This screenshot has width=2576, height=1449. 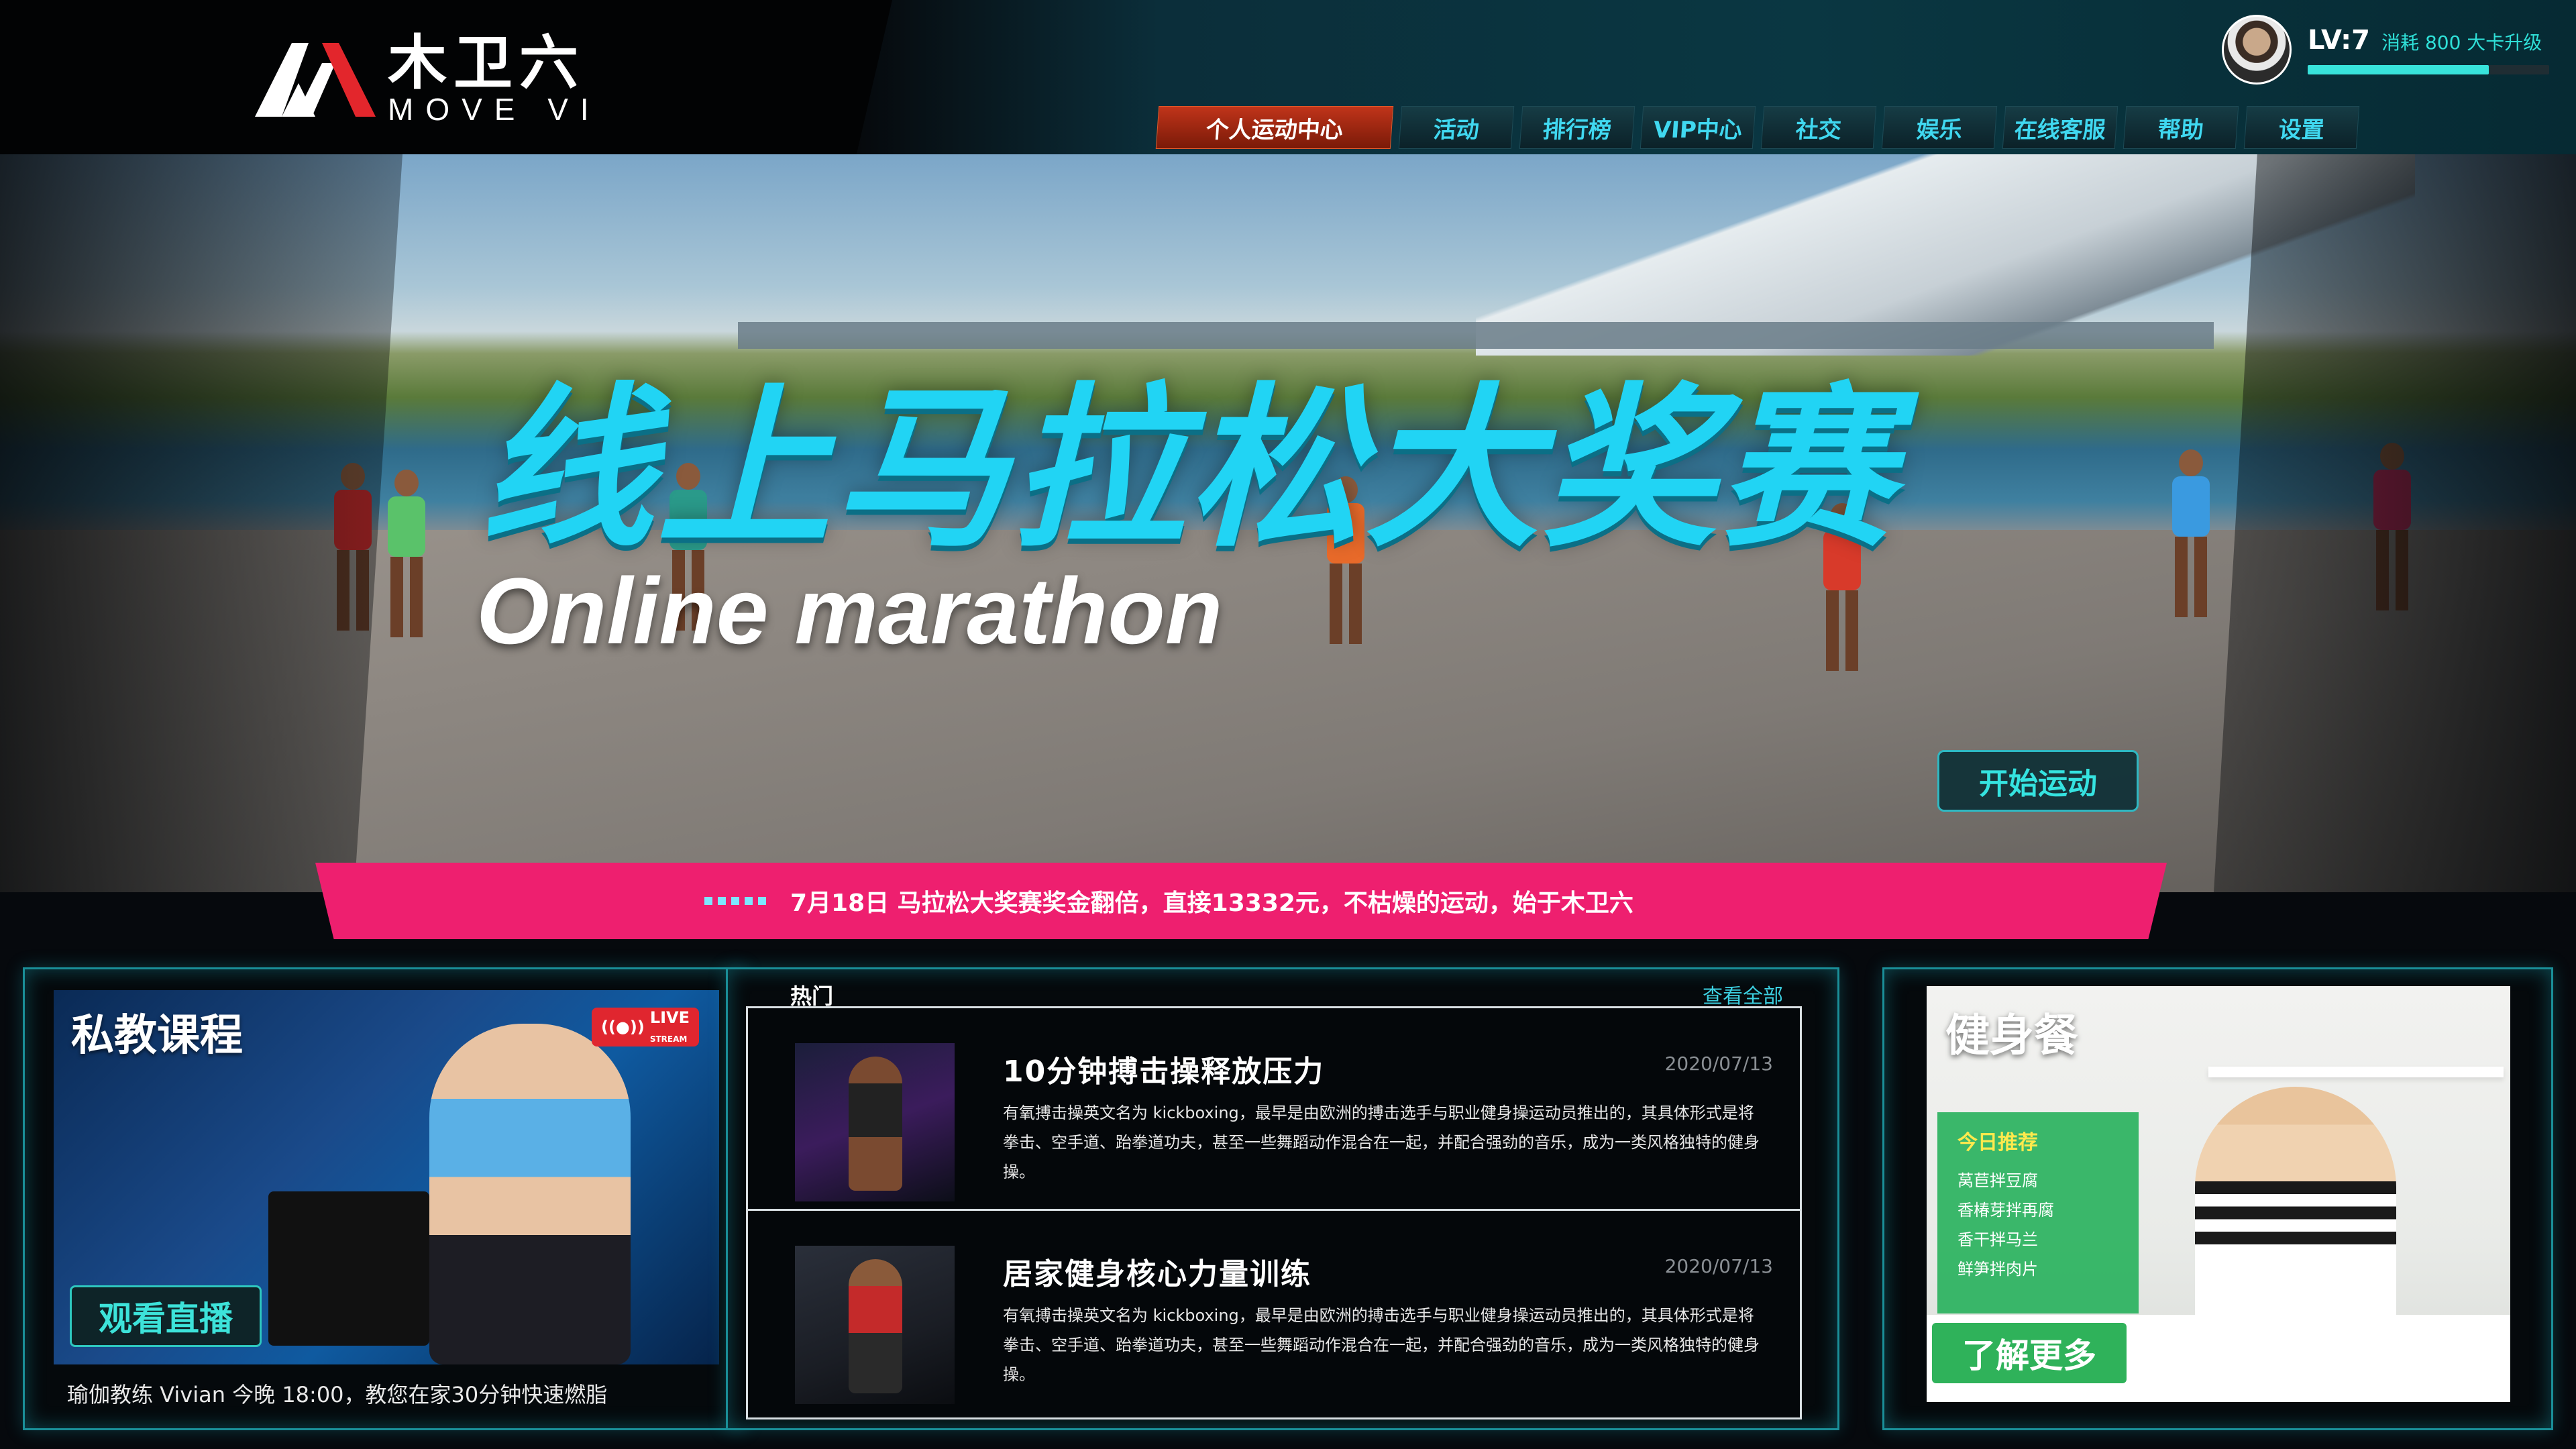 What do you see at coordinates (487, 62) in the screenshot?
I see `logo-text-cn: 木卫六` at bounding box center [487, 62].